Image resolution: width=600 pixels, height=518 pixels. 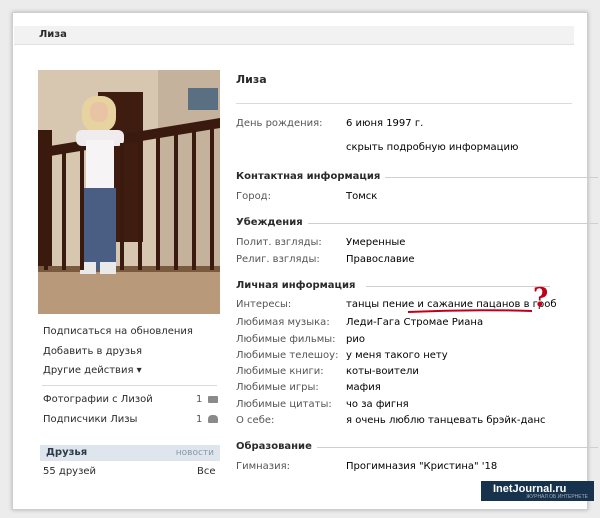 What do you see at coordinates (294, 35) in the screenshot?
I see `profile-top-bar: Лиза` at bounding box center [294, 35].